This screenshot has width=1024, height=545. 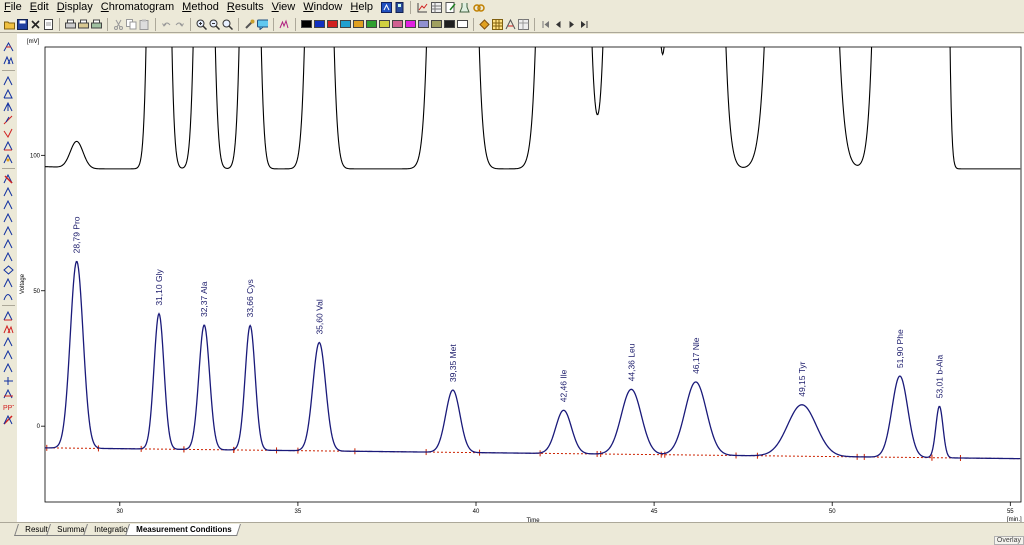 I want to click on copy-icon, so click(x=131, y=24).